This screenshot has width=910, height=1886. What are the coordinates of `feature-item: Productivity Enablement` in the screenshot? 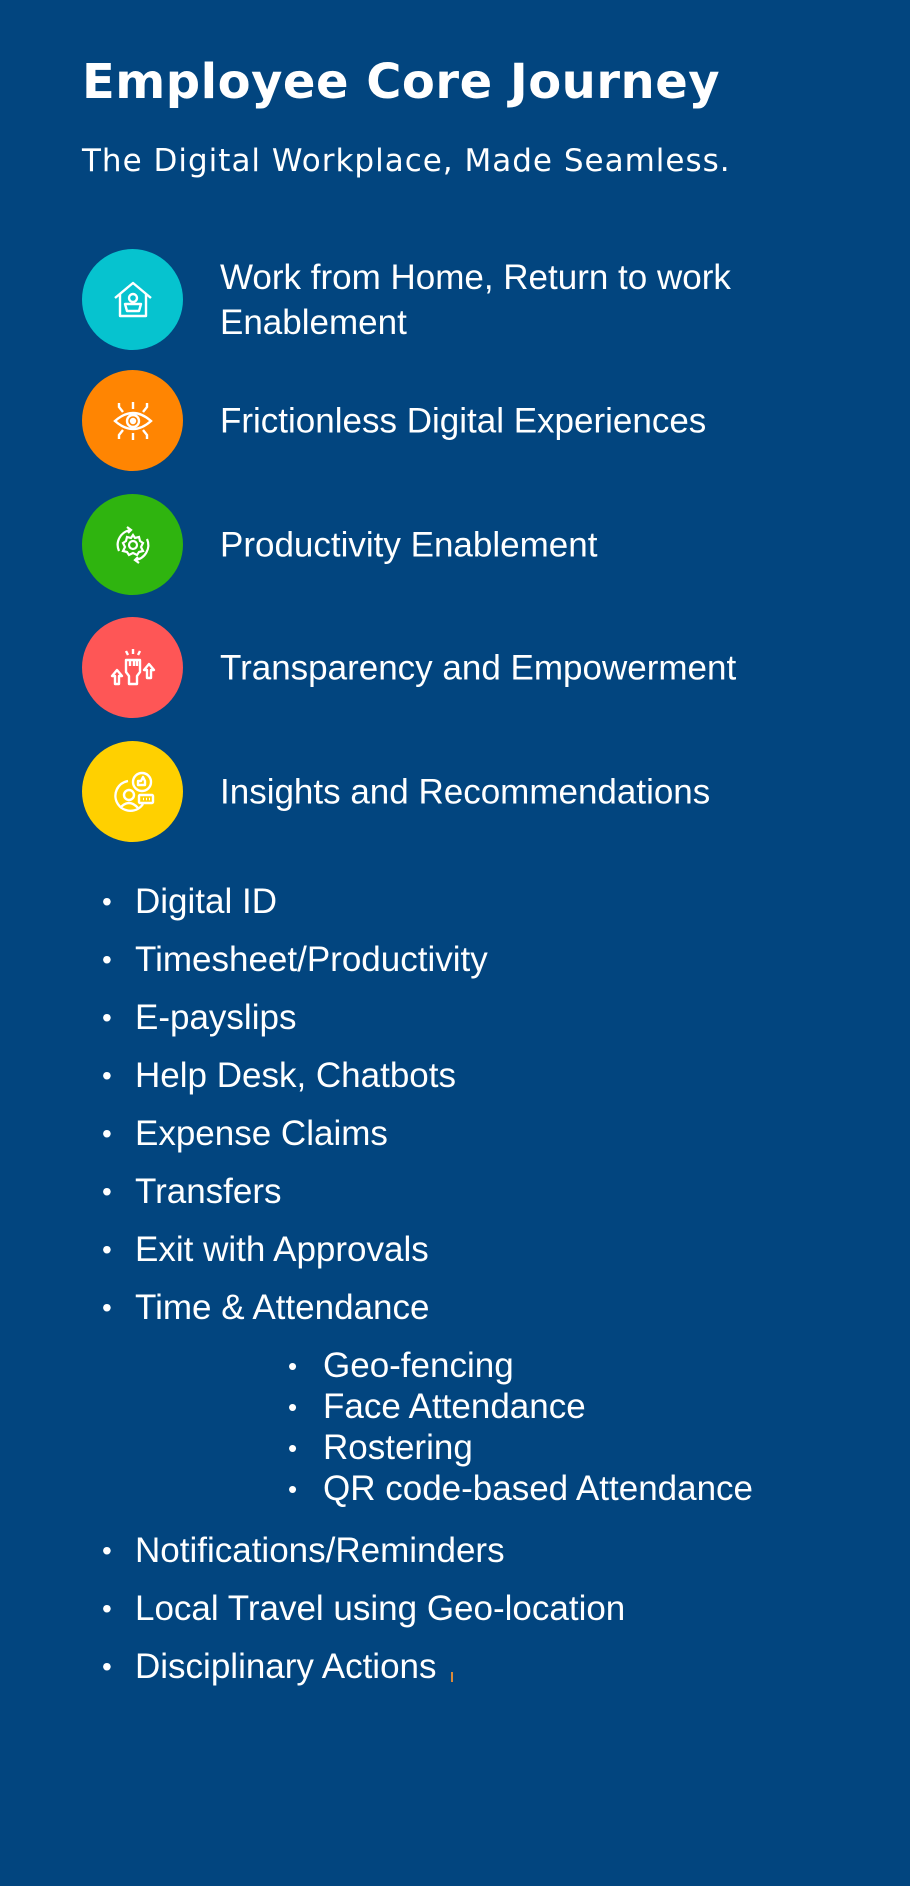 It's located at (482, 544).